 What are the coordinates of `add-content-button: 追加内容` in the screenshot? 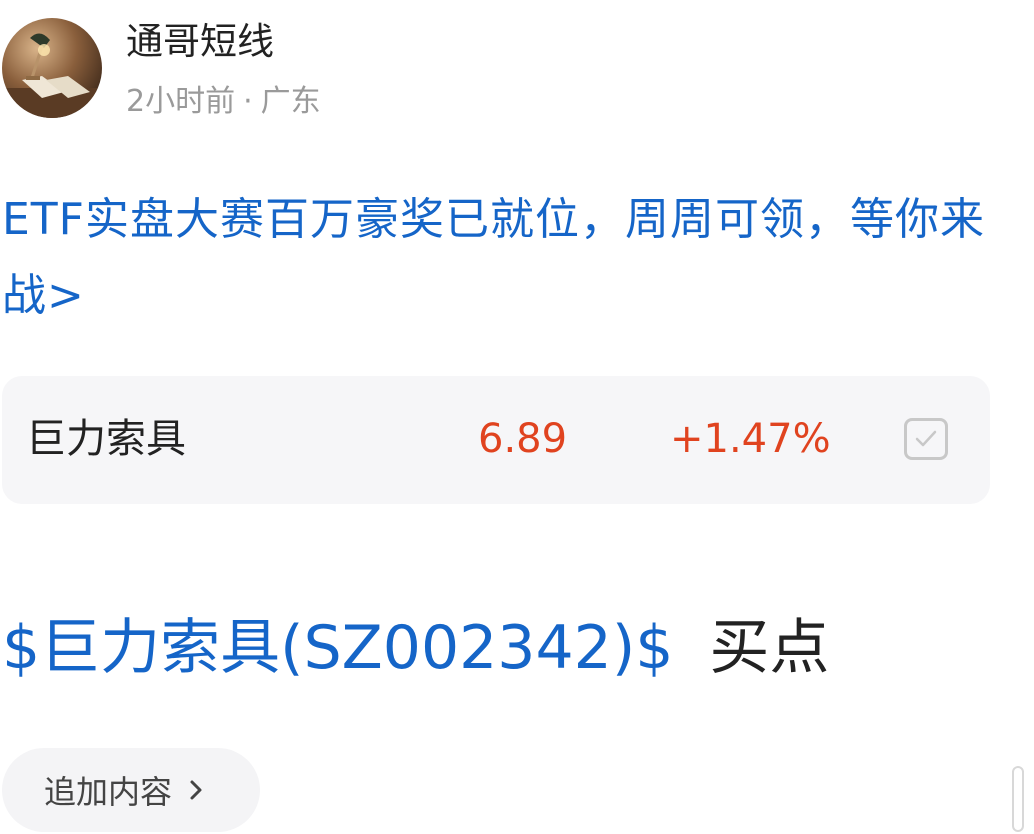 It's located at (131, 790).